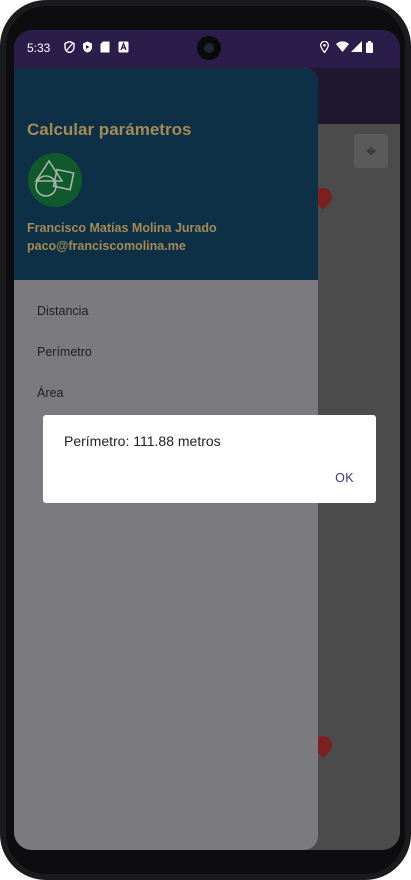  I want to click on ok-button: OK, so click(344, 478).